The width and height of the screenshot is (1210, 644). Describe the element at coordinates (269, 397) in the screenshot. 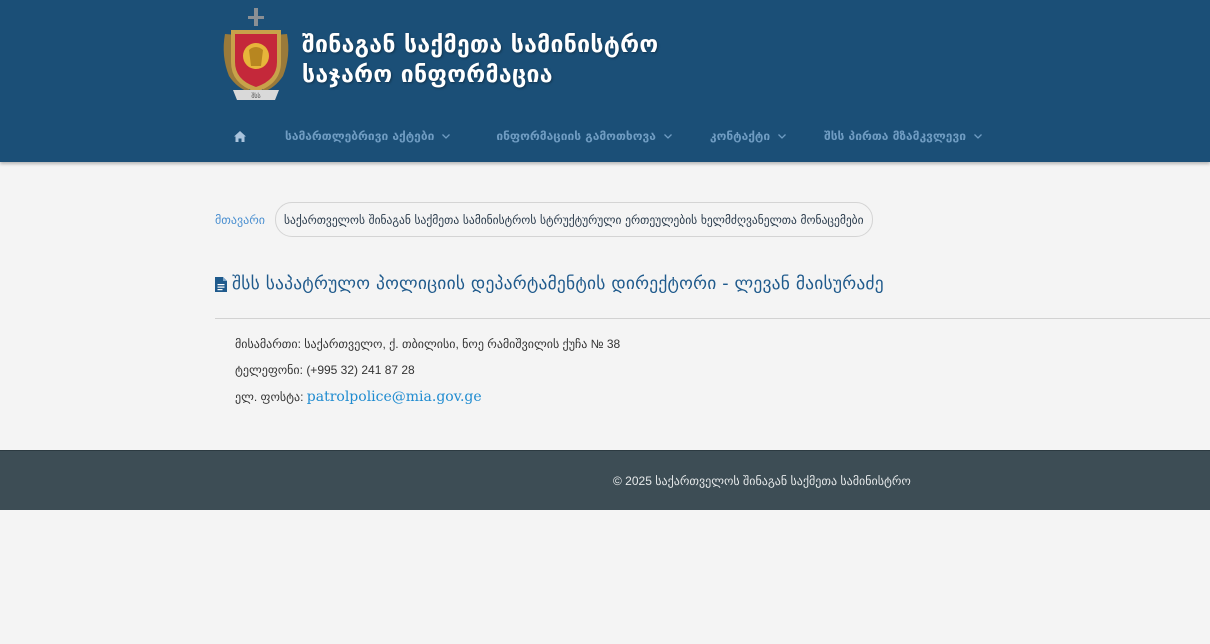

I see `email-label: ელ. ფოსტა:` at that location.